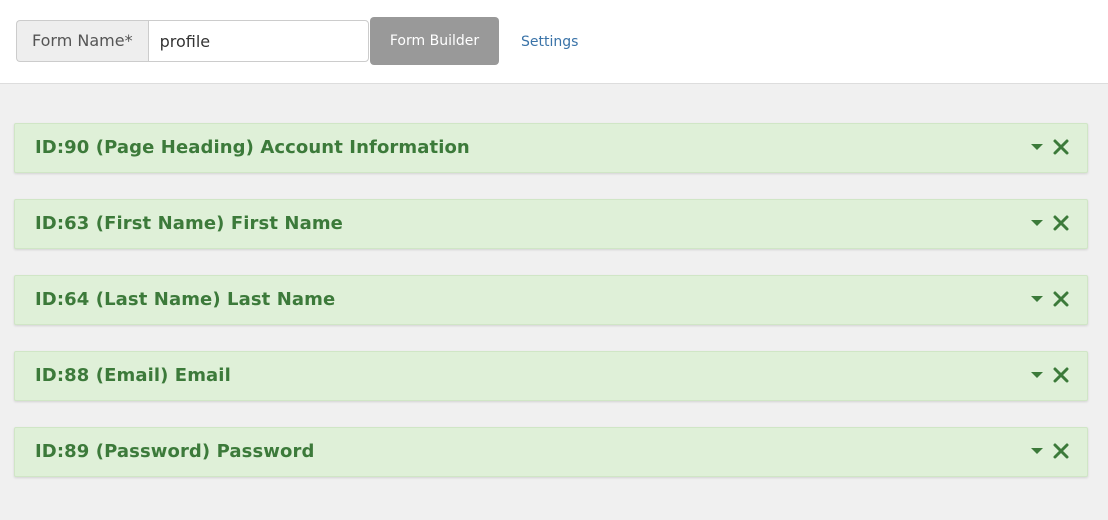 This screenshot has height=520, width=1108. Describe the element at coordinates (551, 300) in the screenshot. I see `field-row-last-name: ID:64 (Last Name) Last Name` at that location.